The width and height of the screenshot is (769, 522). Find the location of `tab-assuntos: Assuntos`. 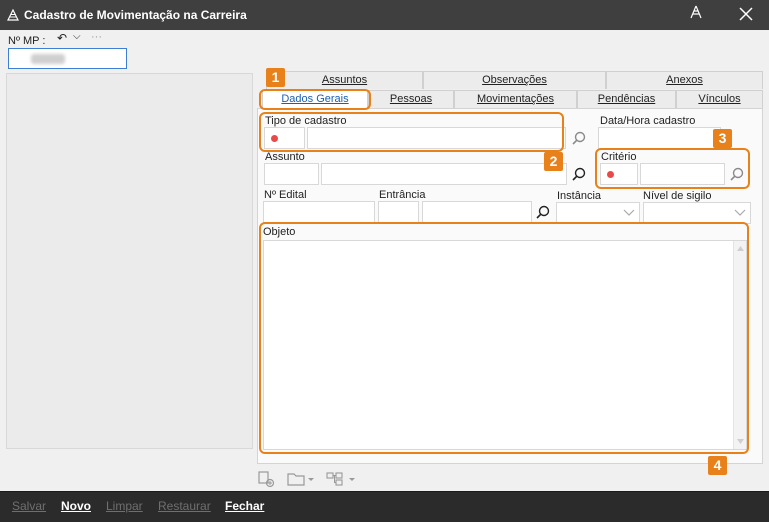

tab-assuntos: Assuntos is located at coordinates (344, 80).